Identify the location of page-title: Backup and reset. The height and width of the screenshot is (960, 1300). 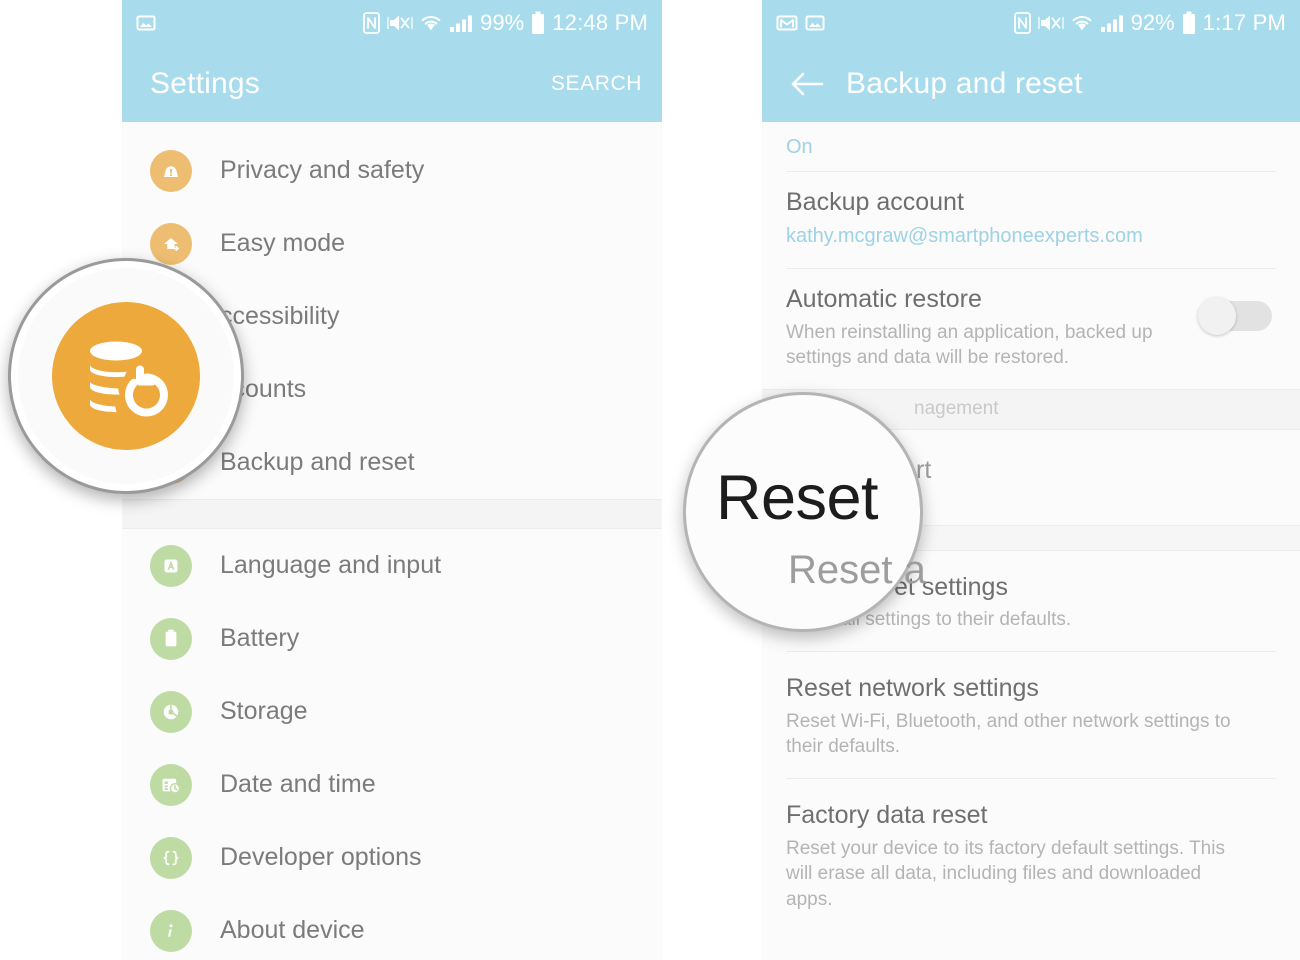
(964, 83).